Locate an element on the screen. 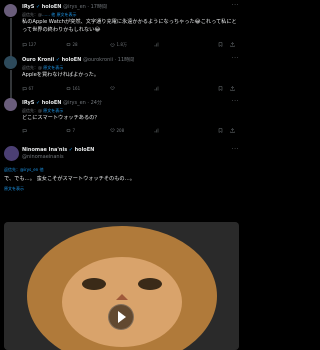 The image size is (320, 350). tweet-text: どこにスマートウォッチあるの？ is located at coordinates (61, 118).